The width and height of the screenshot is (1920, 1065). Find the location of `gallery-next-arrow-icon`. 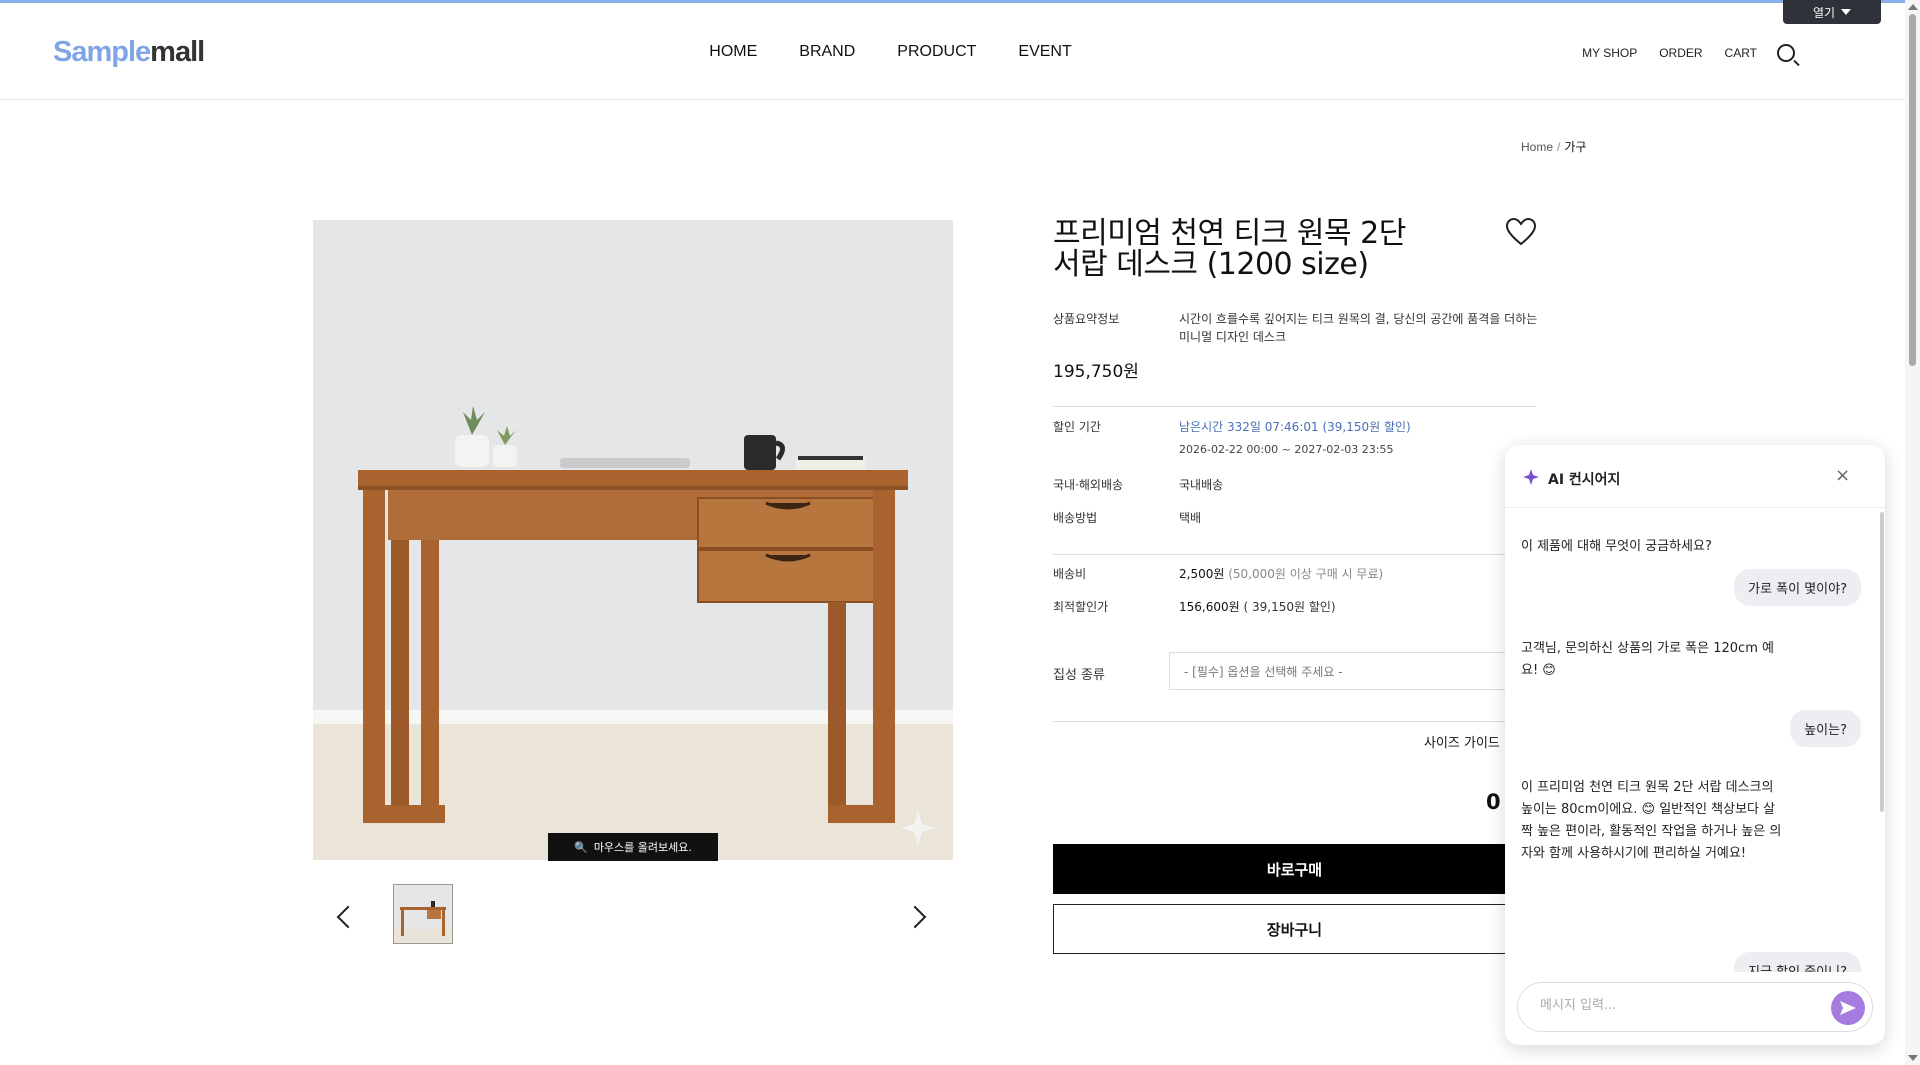

gallery-next-arrow-icon is located at coordinates (915, 917).